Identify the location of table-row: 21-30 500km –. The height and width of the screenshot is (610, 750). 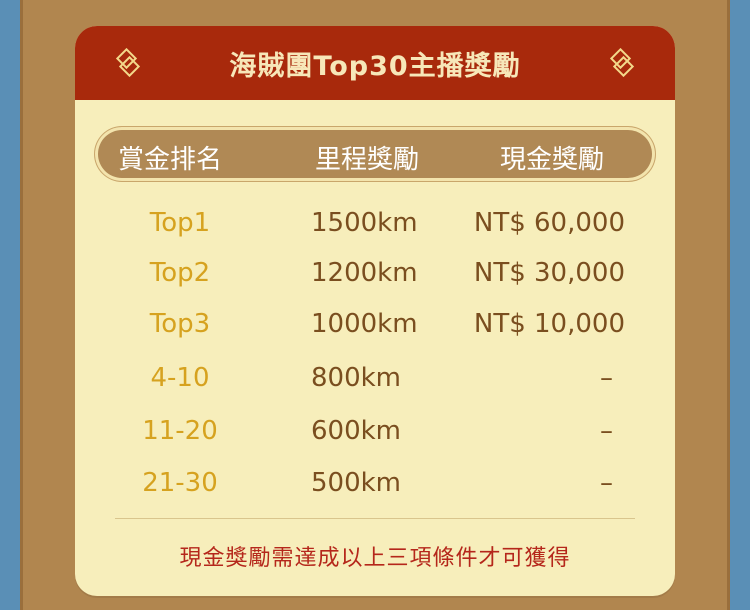
(375, 488).